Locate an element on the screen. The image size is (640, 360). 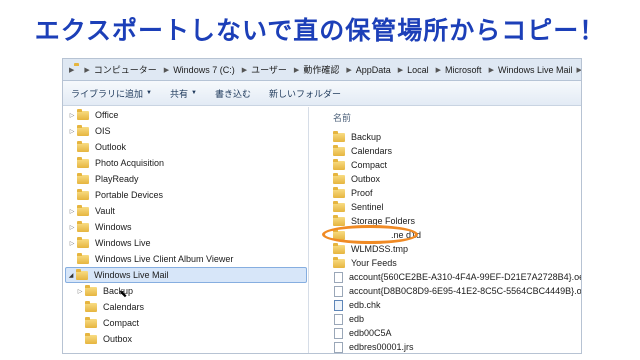
tree-item-office: ▷ Office is located at coordinates (92, 115).